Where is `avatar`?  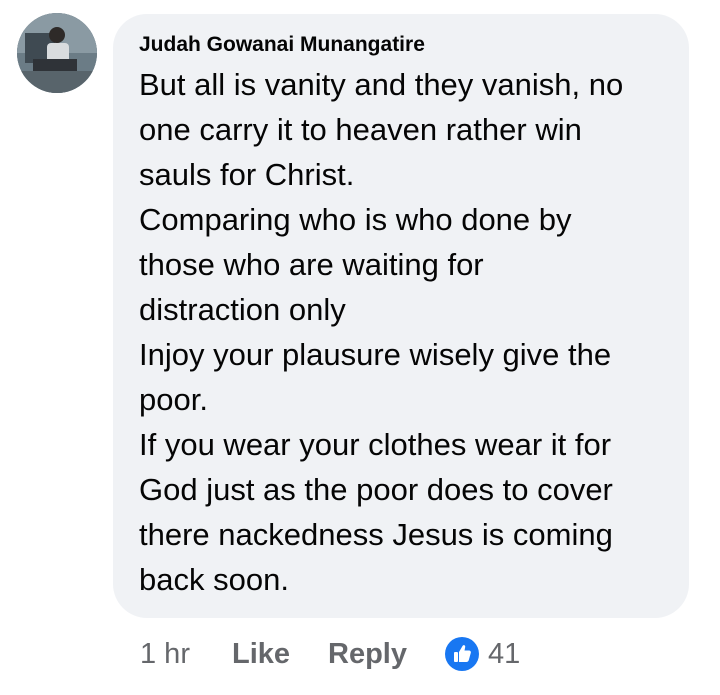 avatar is located at coordinates (57, 53).